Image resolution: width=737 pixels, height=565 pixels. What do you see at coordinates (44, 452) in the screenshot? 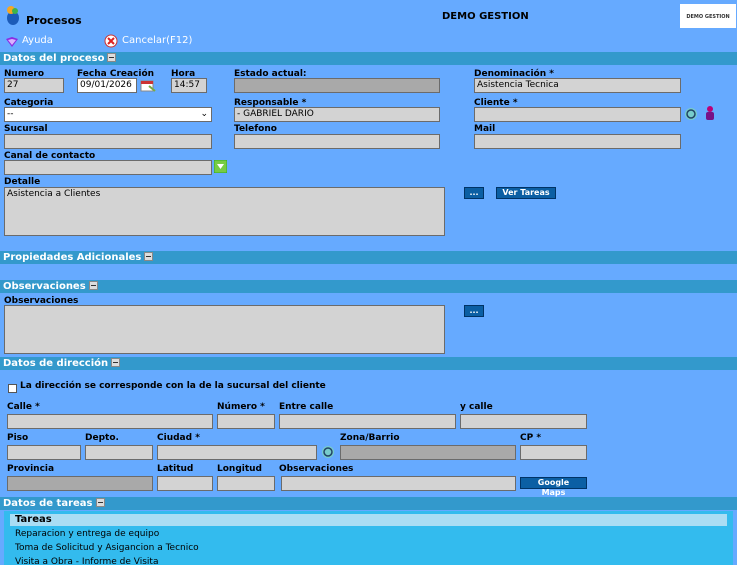
I see `piso-field` at bounding box center [44, 452].